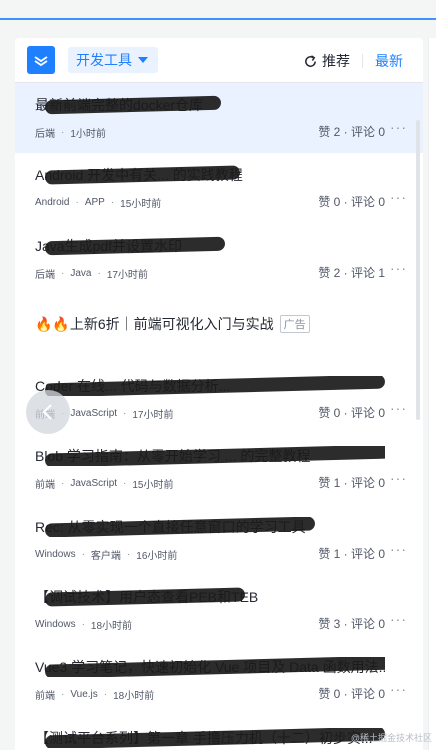 Image resolution: width=436 pixels, height=750 pixels. I want to click on sort-recommend-label: 推荐, so click(336, 61).